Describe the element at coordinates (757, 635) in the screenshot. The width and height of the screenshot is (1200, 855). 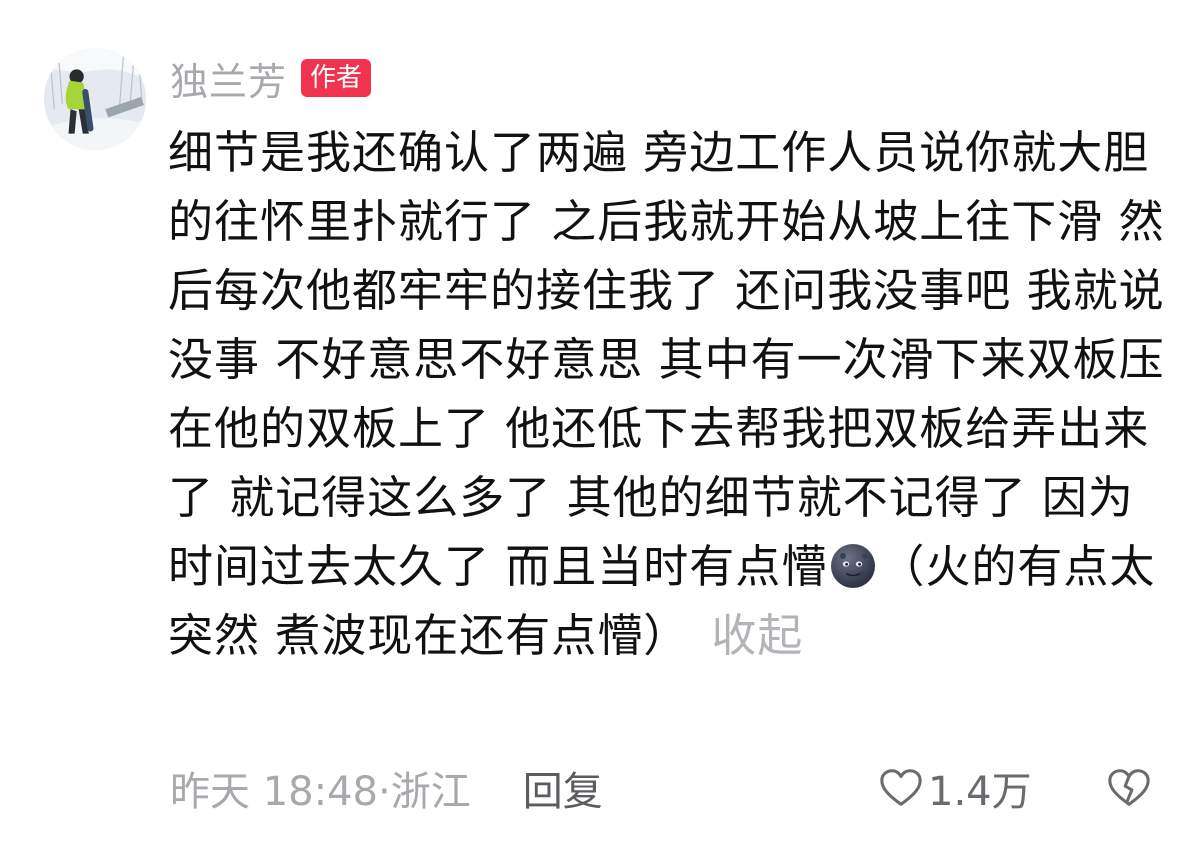
I see `collapse-button: 收起` at that location.